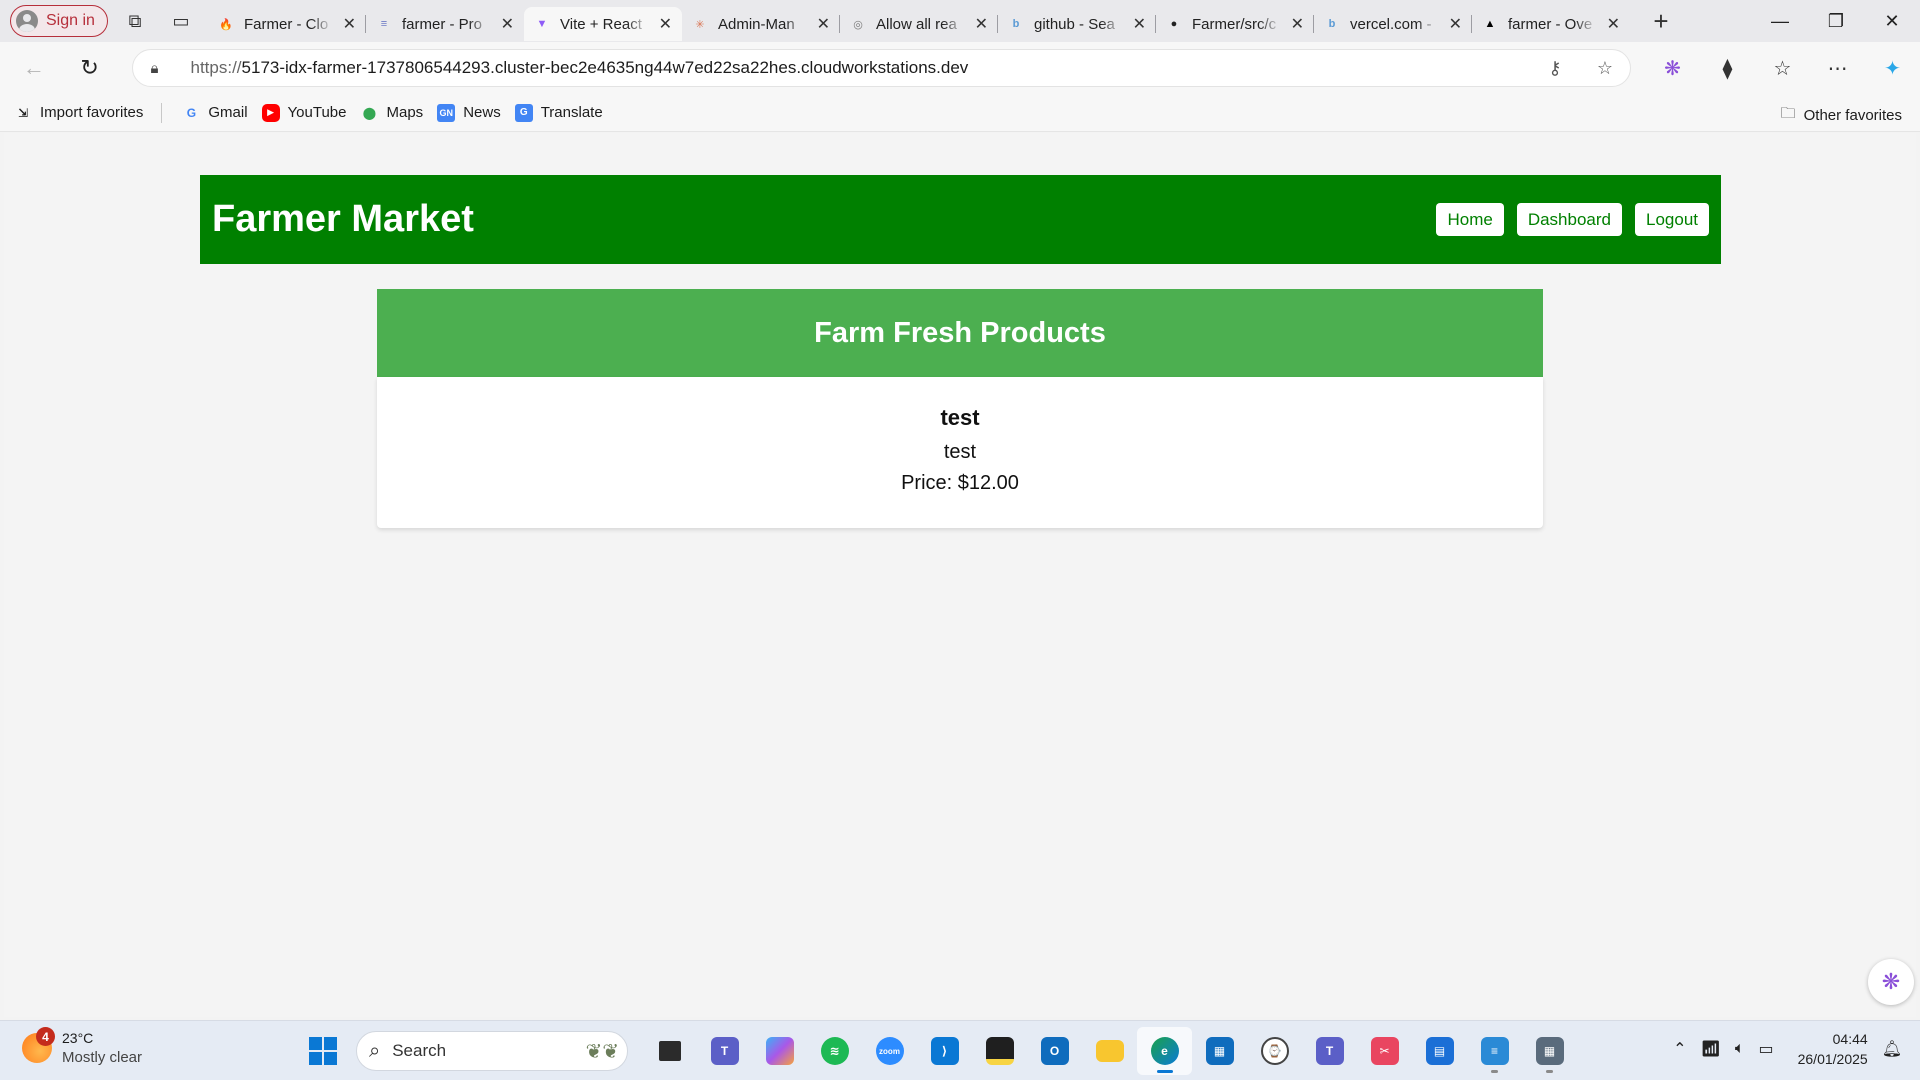 The width and height of the screenshot is (1920, 1080). Describe the element at coordinates (1661, 21) in the screenshot. I see `new-tab-icon: +` at that location.